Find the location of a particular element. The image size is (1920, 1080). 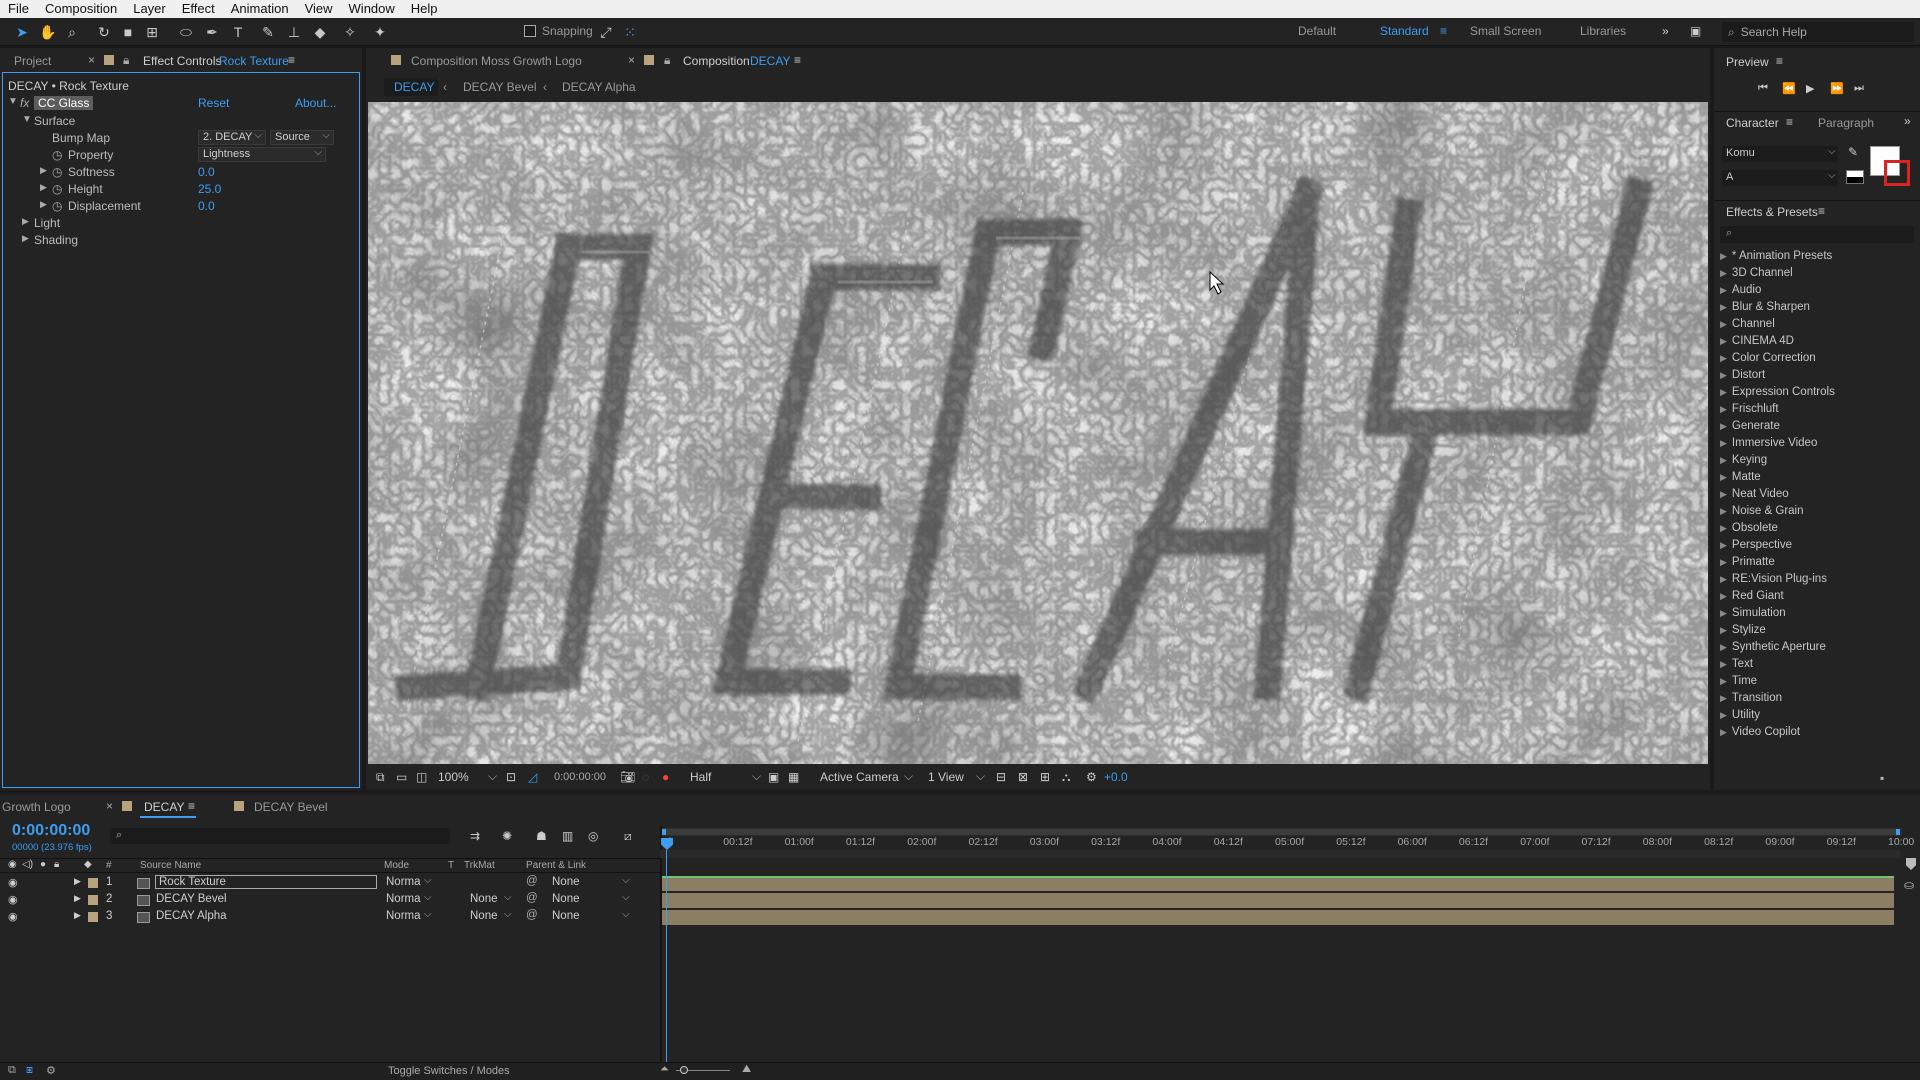

workspace-menu-icon: ≡ is located at coordinates (1443, 31).